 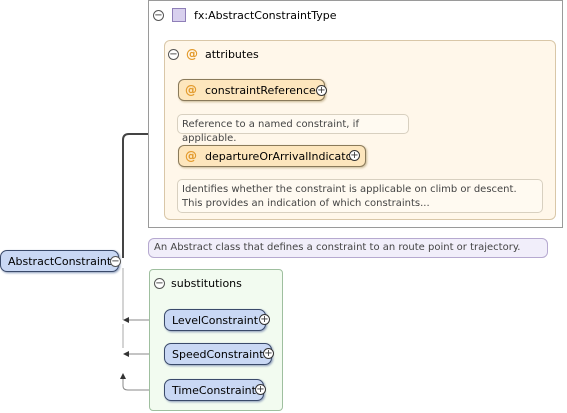 I want to click on type-name: fx:AbstractConstraintType, so click(x=265, y=15).